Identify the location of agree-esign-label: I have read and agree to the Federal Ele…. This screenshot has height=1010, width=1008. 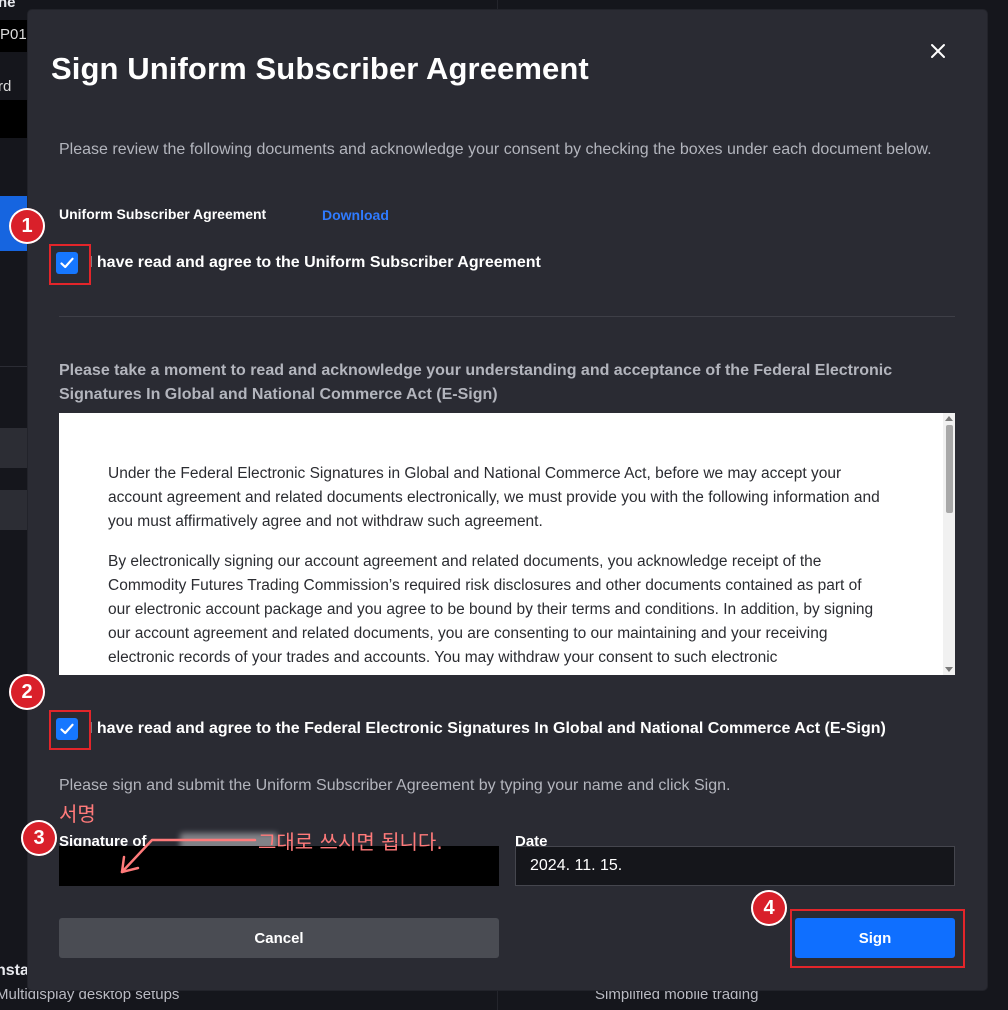
(487, 728).